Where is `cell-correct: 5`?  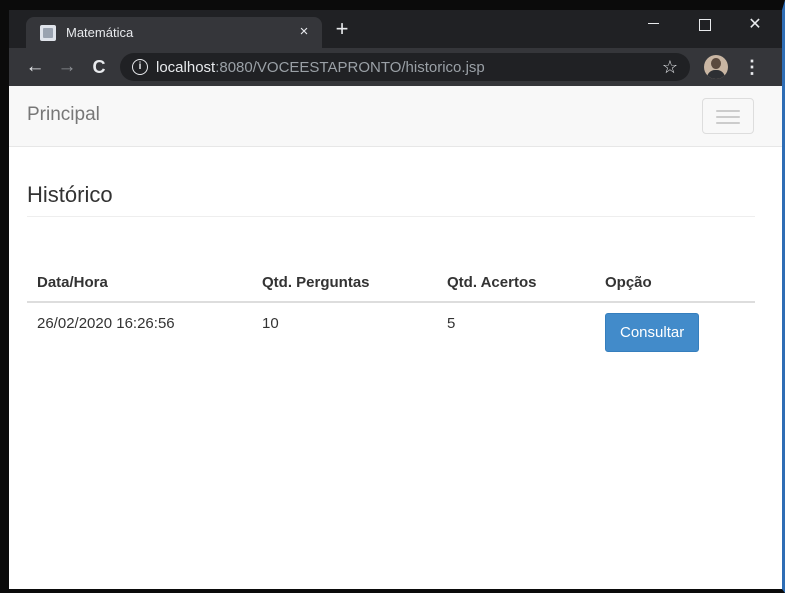
cell-correct: 5 is located at coordinates (451, 323).